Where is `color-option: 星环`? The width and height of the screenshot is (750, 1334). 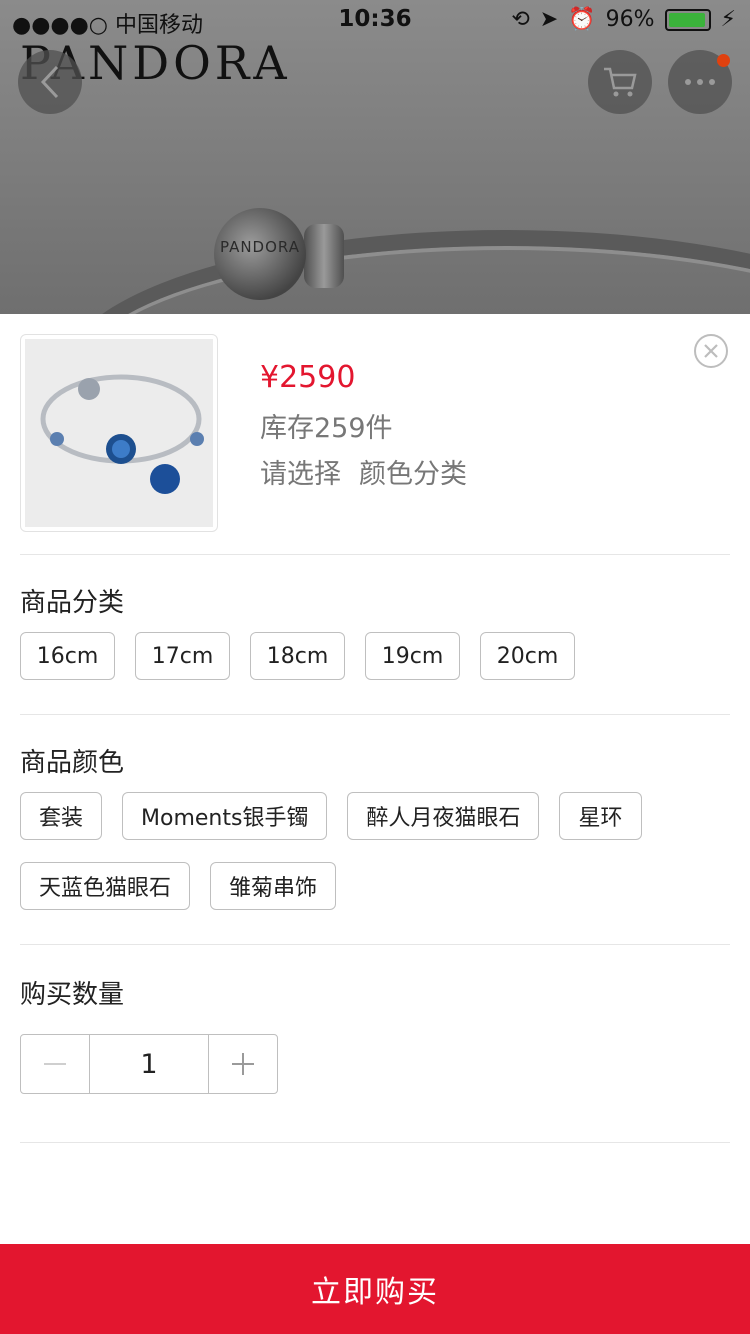
color-option: 星环 is located at coordinates (600, 816).